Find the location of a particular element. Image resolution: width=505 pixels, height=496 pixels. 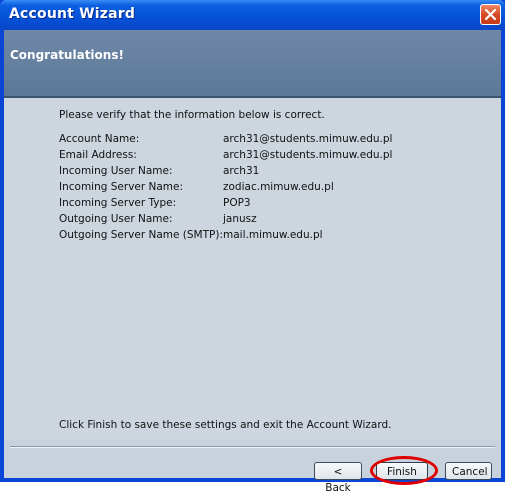

close-button is located at coordinates (490, 14).